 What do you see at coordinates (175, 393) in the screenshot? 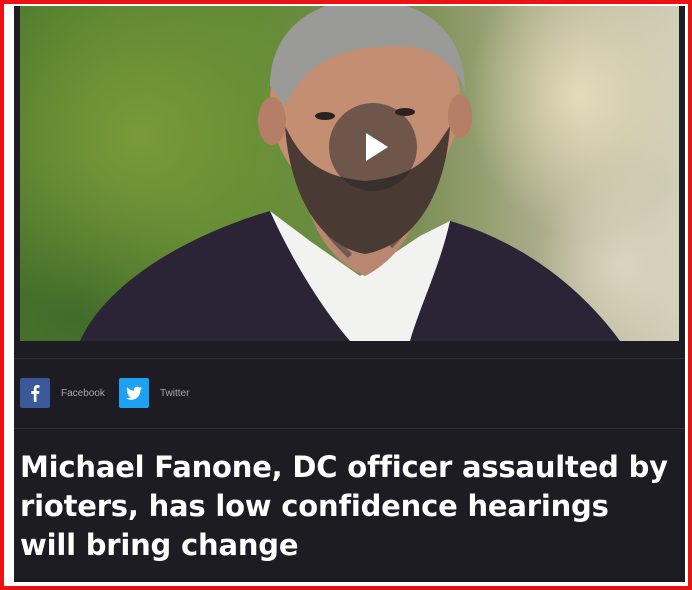
I see `twitter-share-label: Twitter` at bounding box center [175, 393].